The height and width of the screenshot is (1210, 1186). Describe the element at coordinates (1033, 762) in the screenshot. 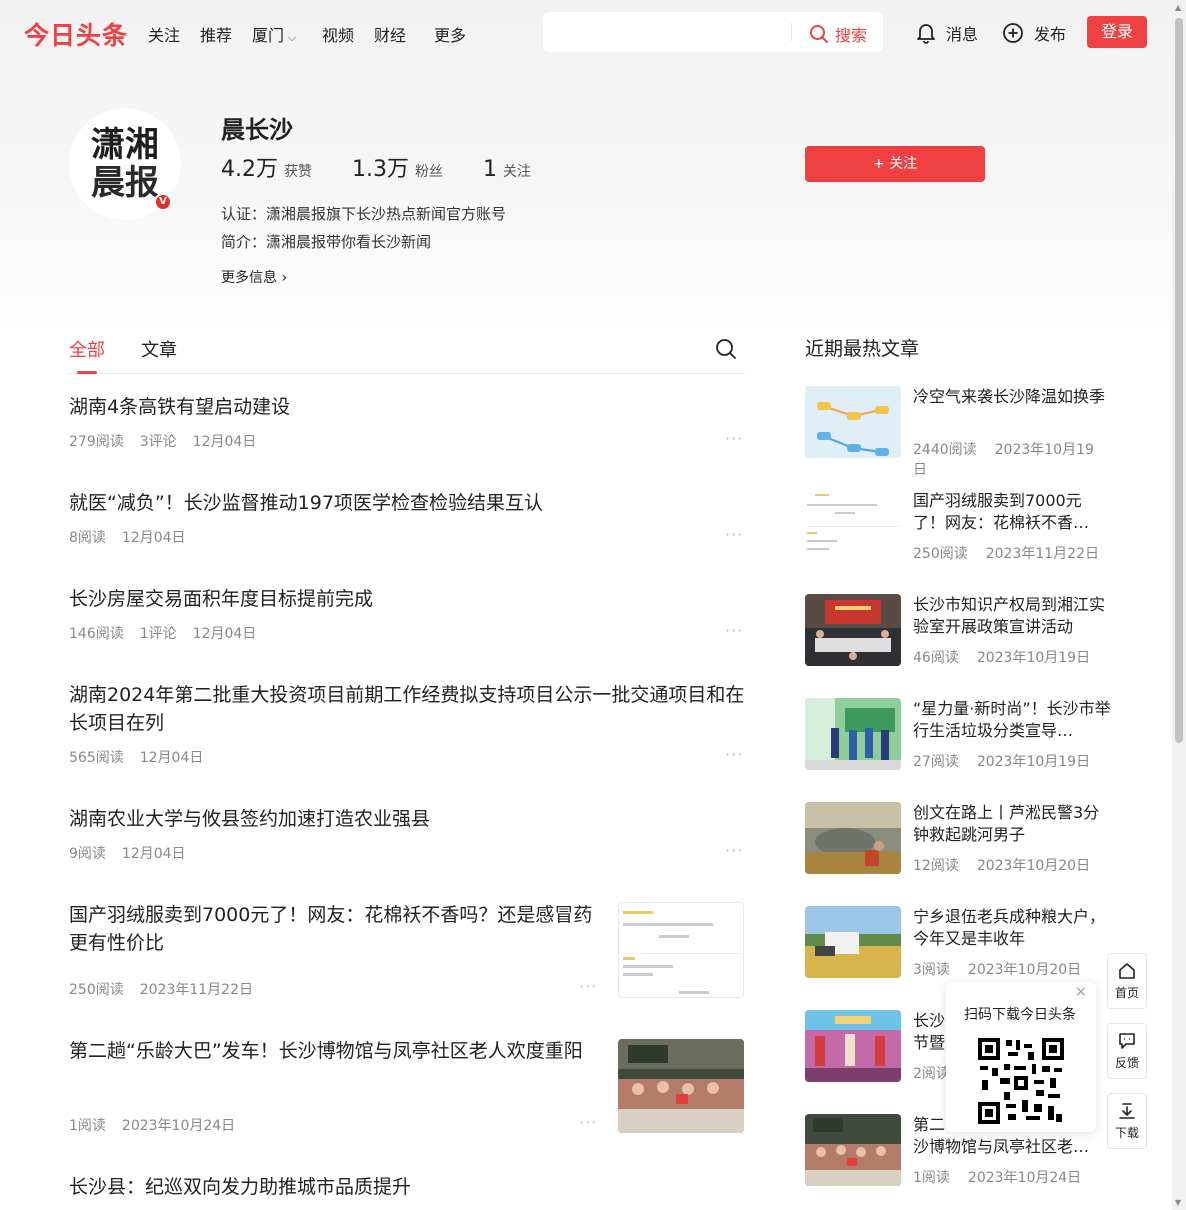

I see `hot-article-date: 2023年10月19日` at that location.